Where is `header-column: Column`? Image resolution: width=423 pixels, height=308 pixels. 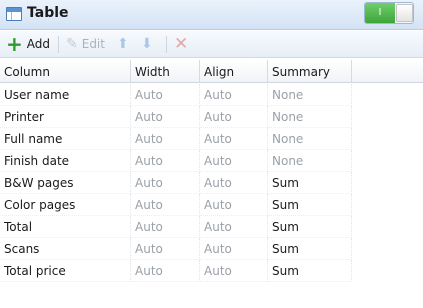 header-column: Column is located at coordinates (65, 71).